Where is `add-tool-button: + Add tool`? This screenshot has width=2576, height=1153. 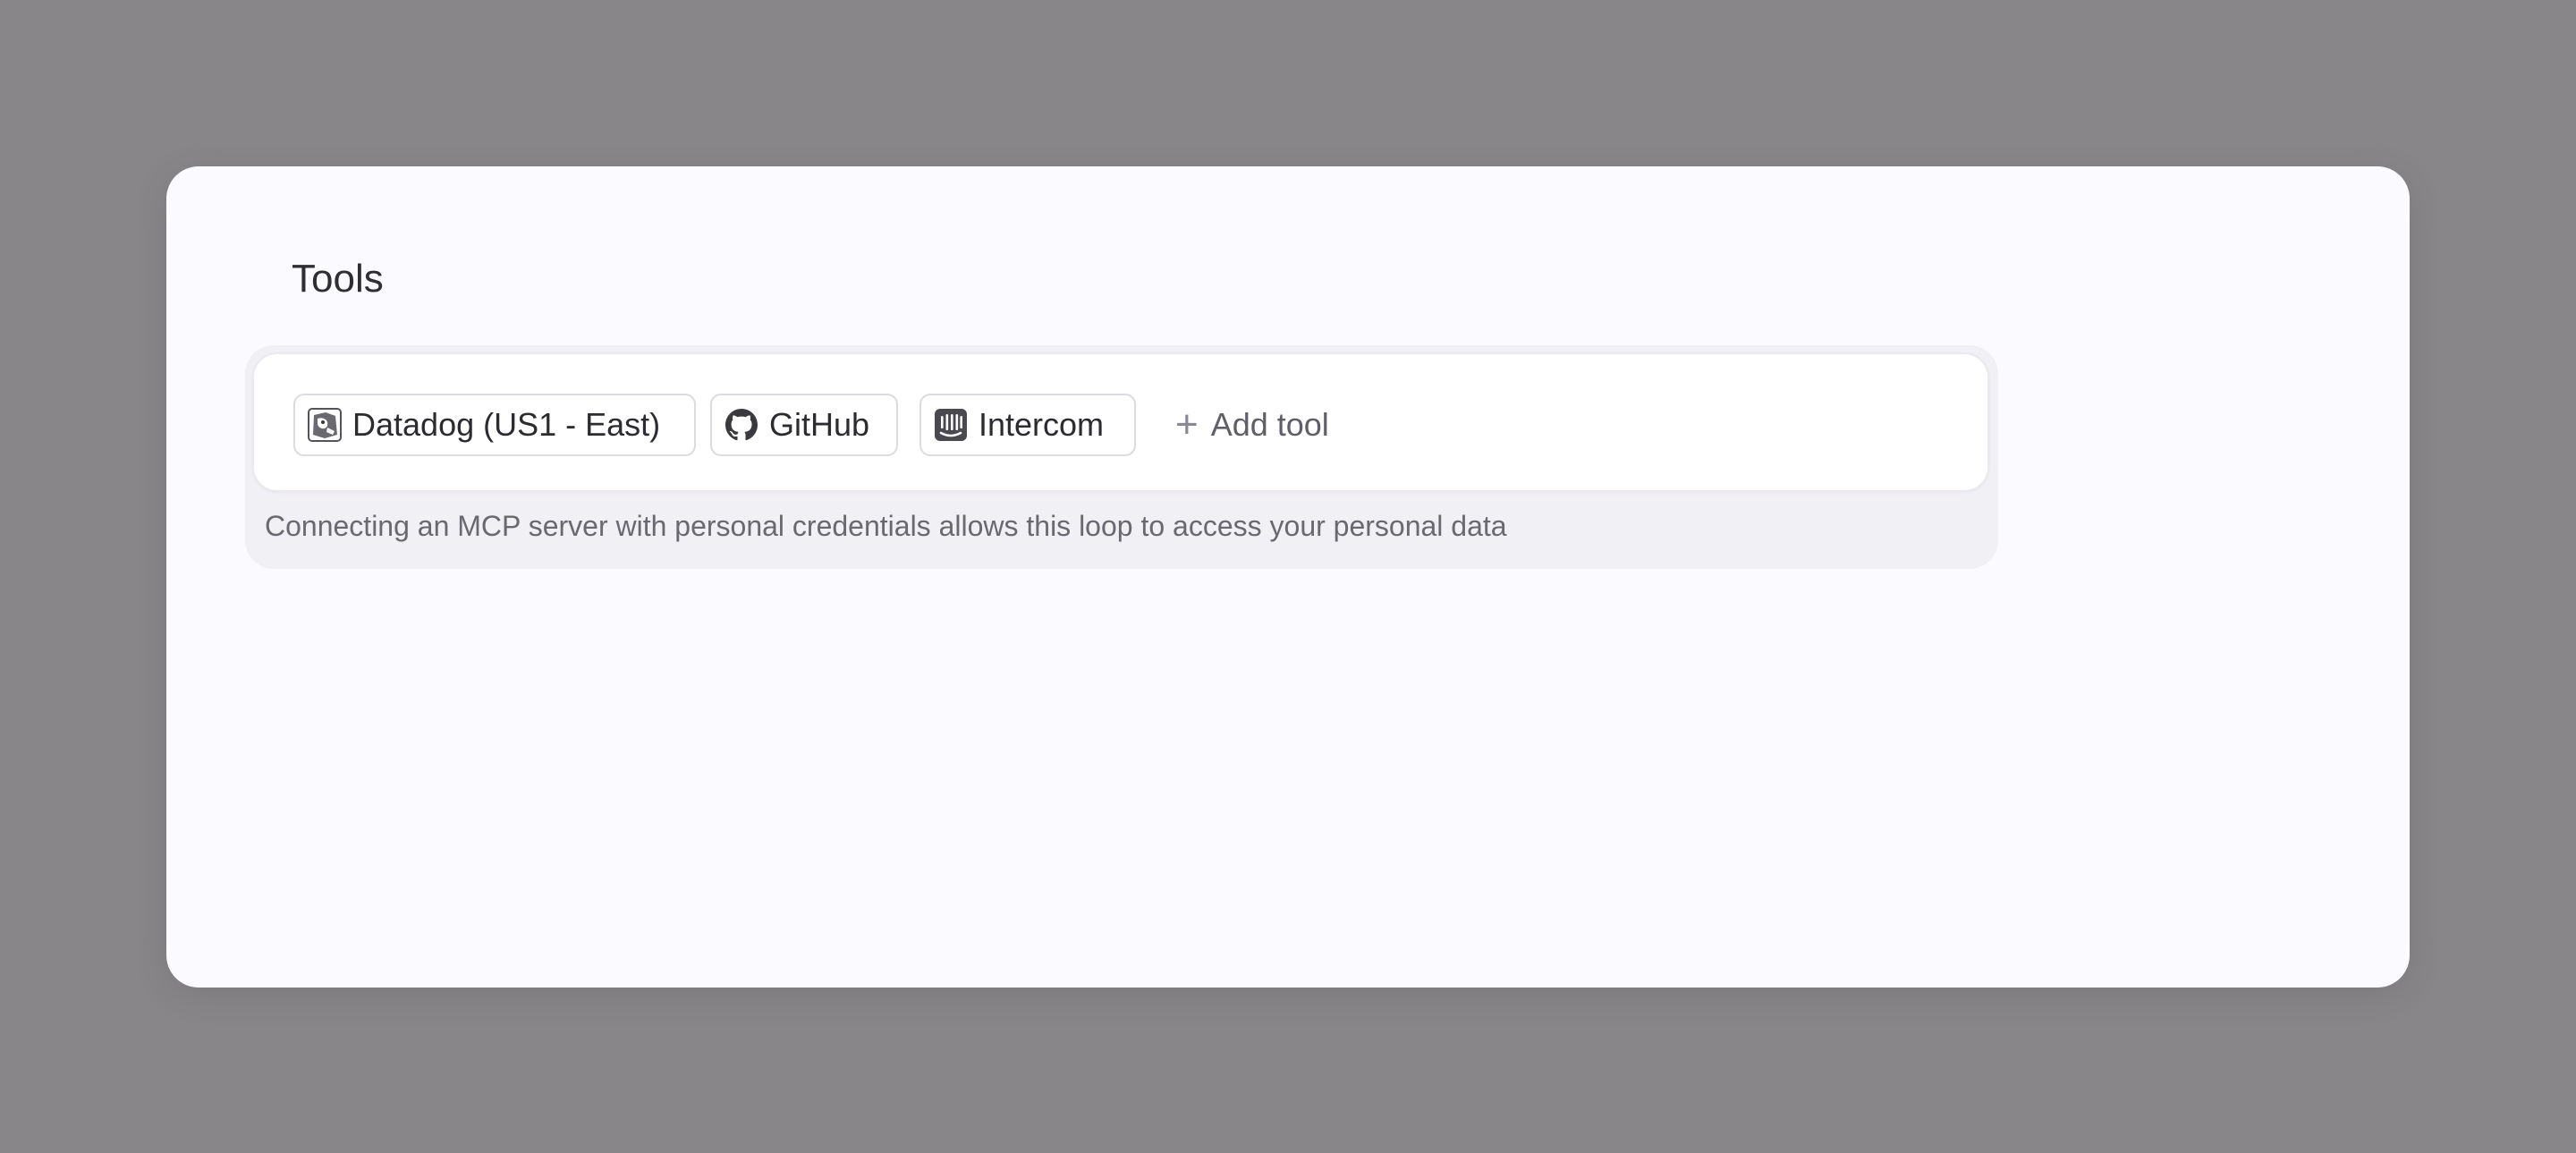
add-tool-button: + Add tool is located at coordinates (1252, 425).